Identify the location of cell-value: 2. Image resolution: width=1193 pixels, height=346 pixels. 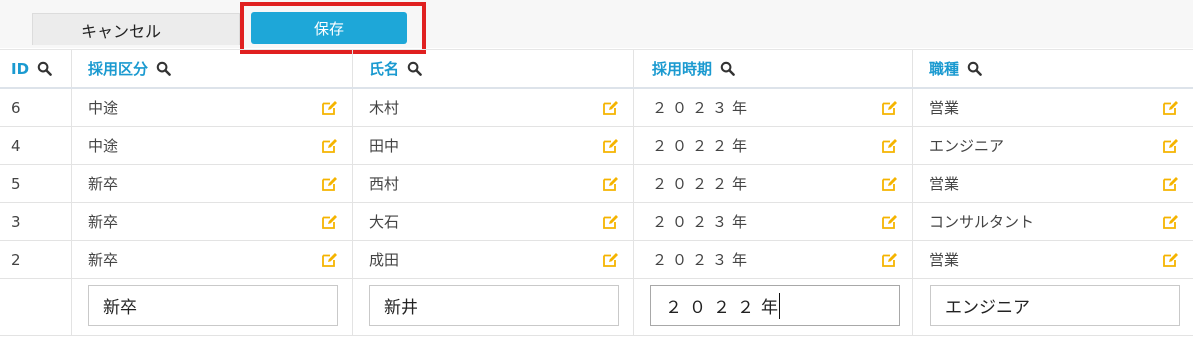
(16, 259).